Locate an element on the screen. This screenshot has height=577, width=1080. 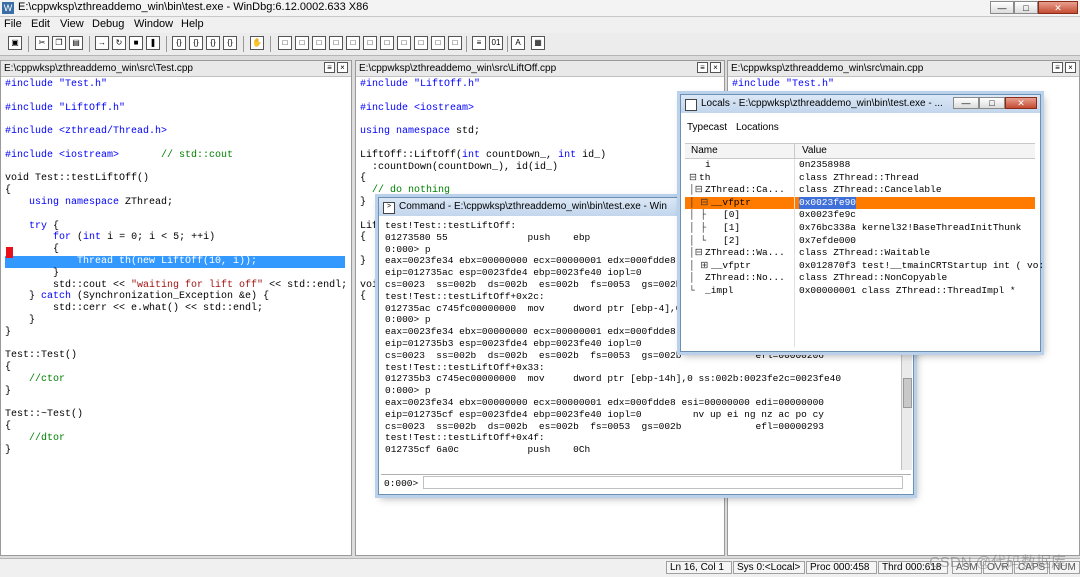
tree-expander-icon: └ is located at coordinates (692, 291).